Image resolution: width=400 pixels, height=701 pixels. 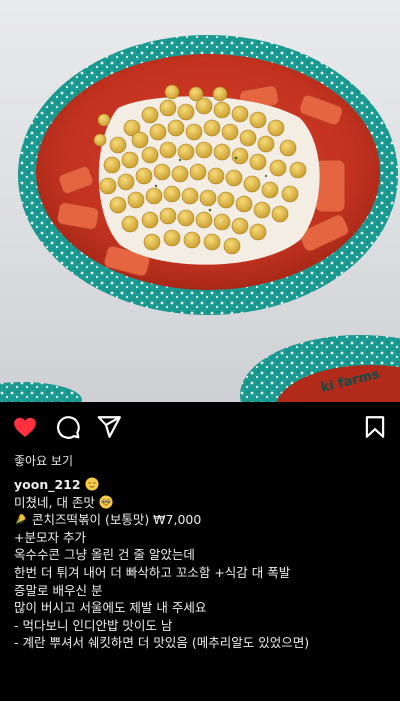 I want to click on caption-line: 미쳤네, 대 존맛, so click(x=202, y=503).